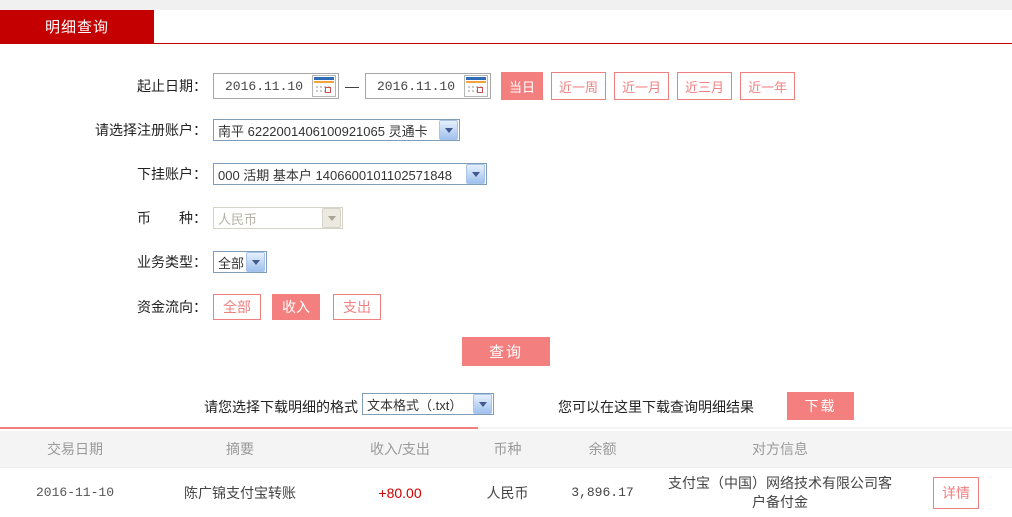 The image size is (1012, 517). What do you see at coordinates (237, 307) in the screenshot?
I see `fund-flow-all-button: 全部` at bounding box center [237, 307].